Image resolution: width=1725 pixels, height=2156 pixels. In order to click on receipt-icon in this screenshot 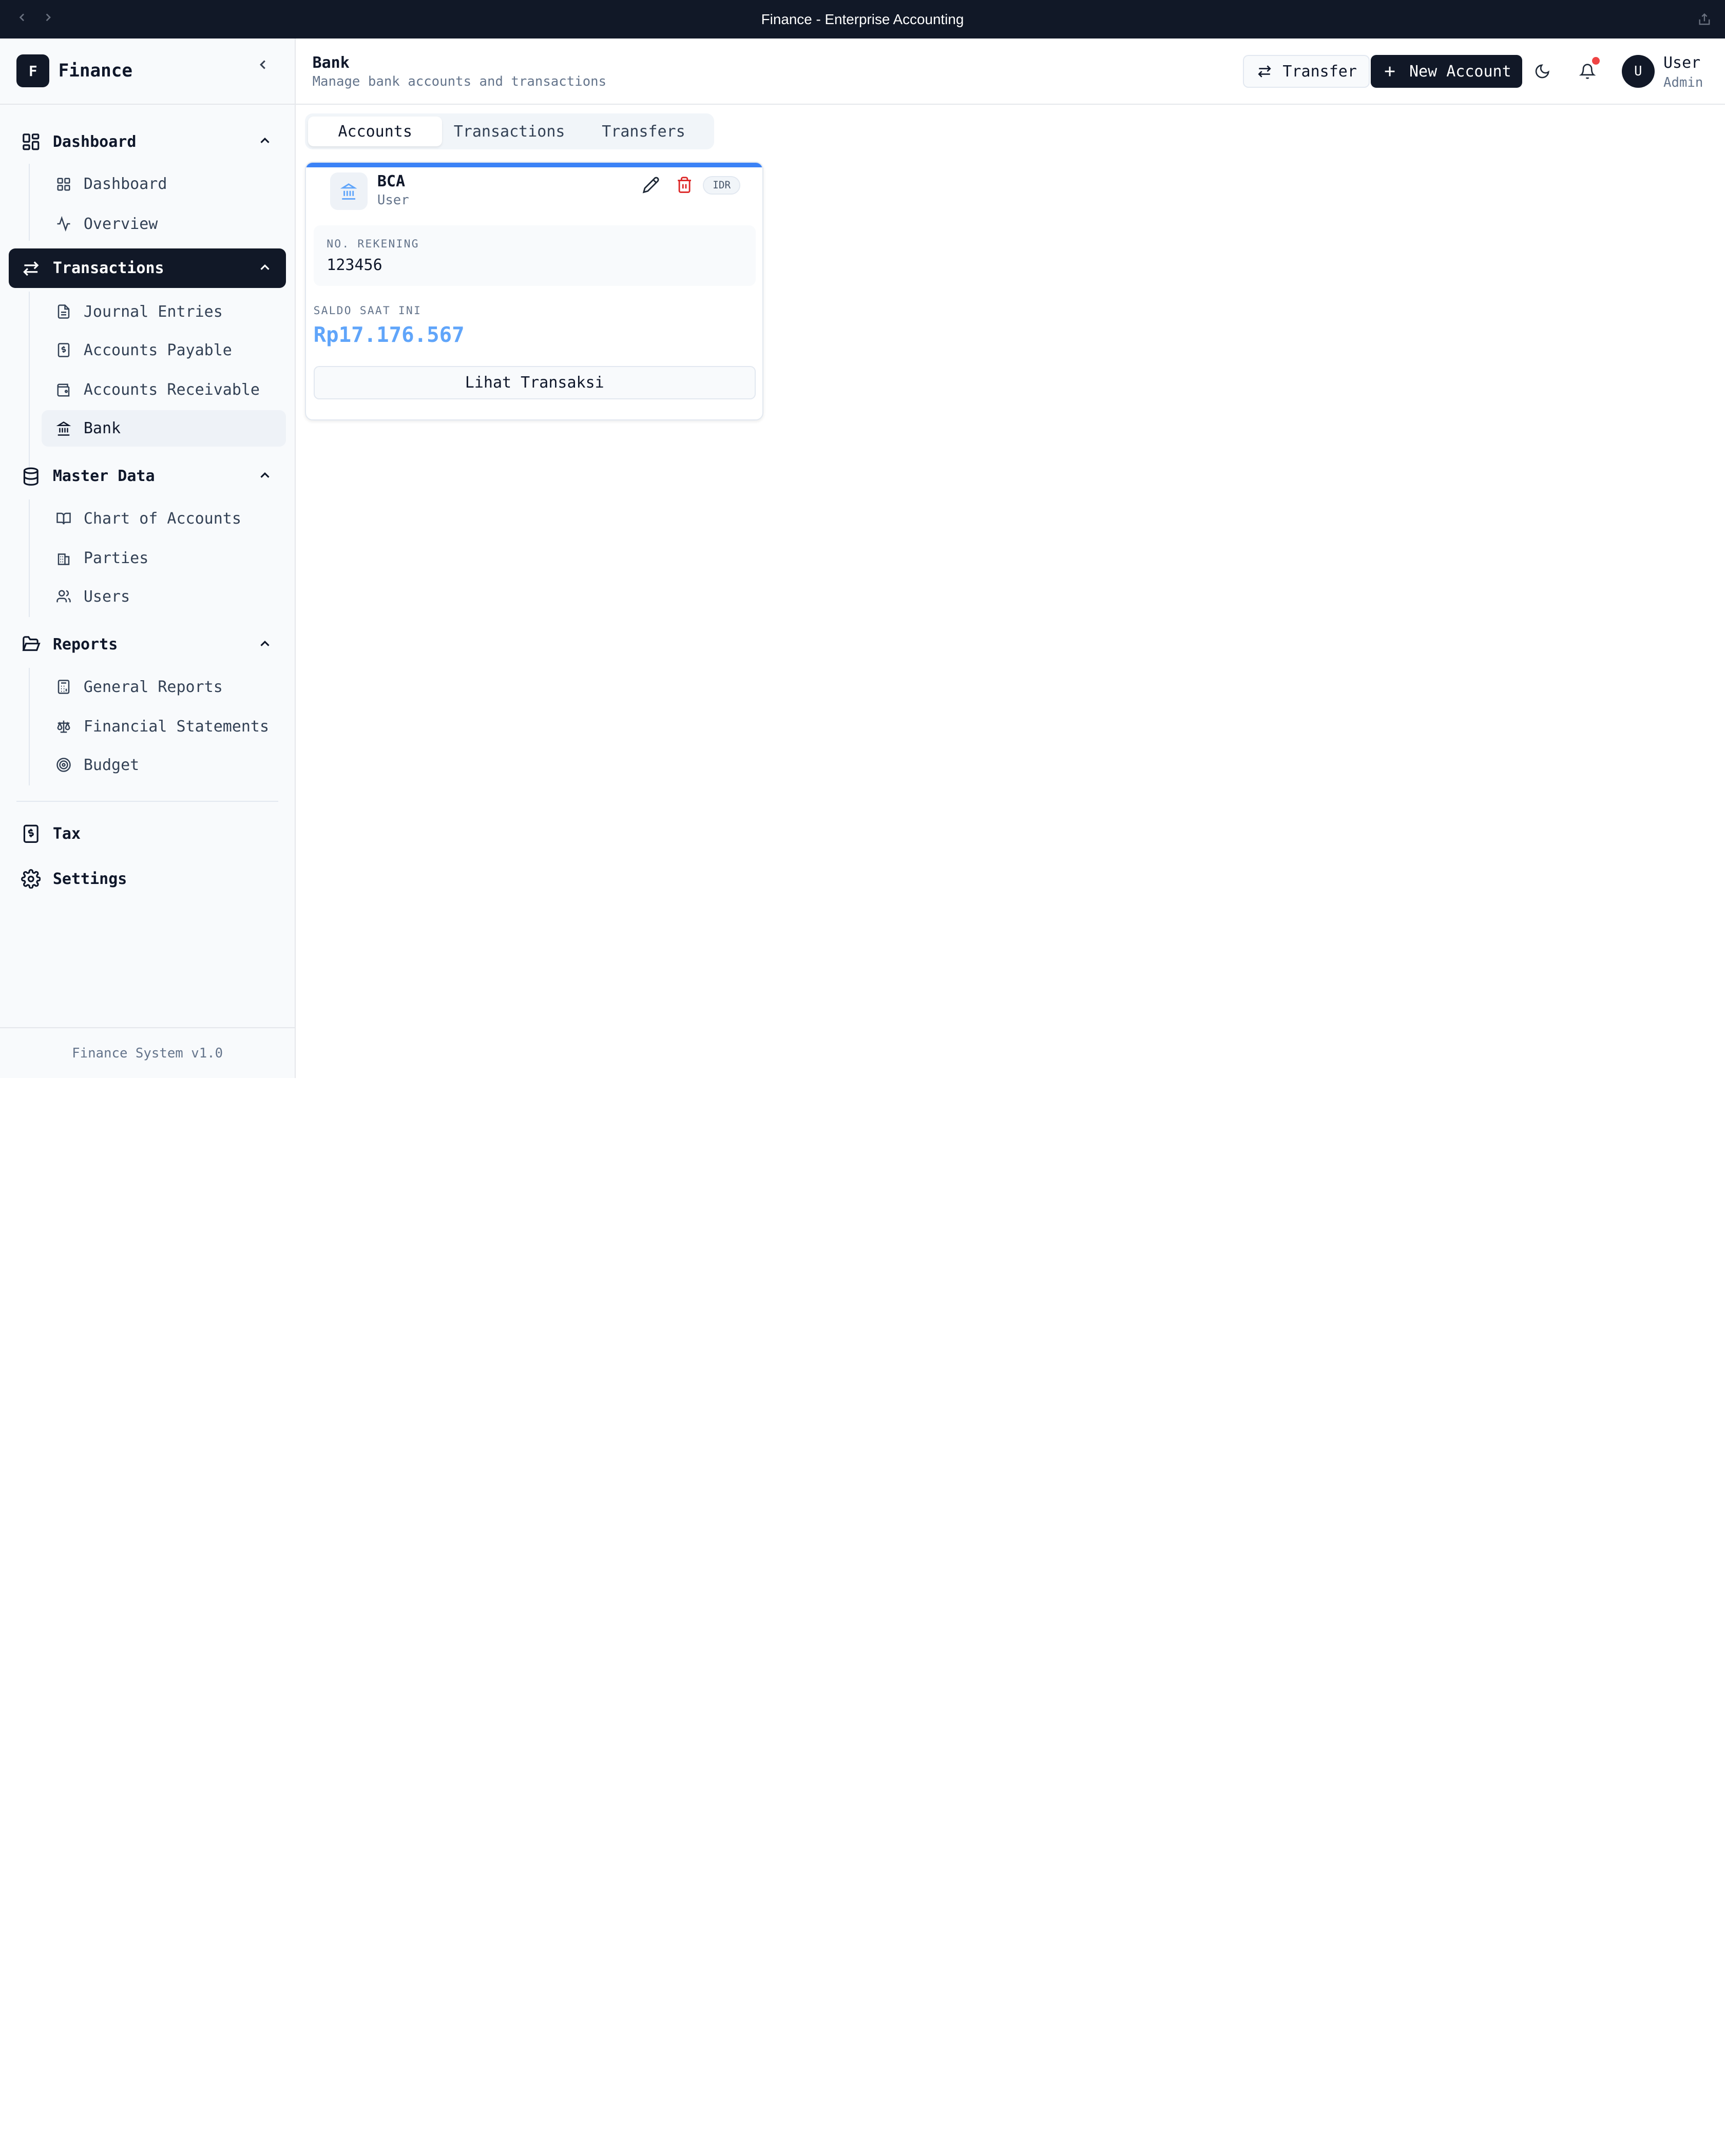, I will do `click(31, 834)`.